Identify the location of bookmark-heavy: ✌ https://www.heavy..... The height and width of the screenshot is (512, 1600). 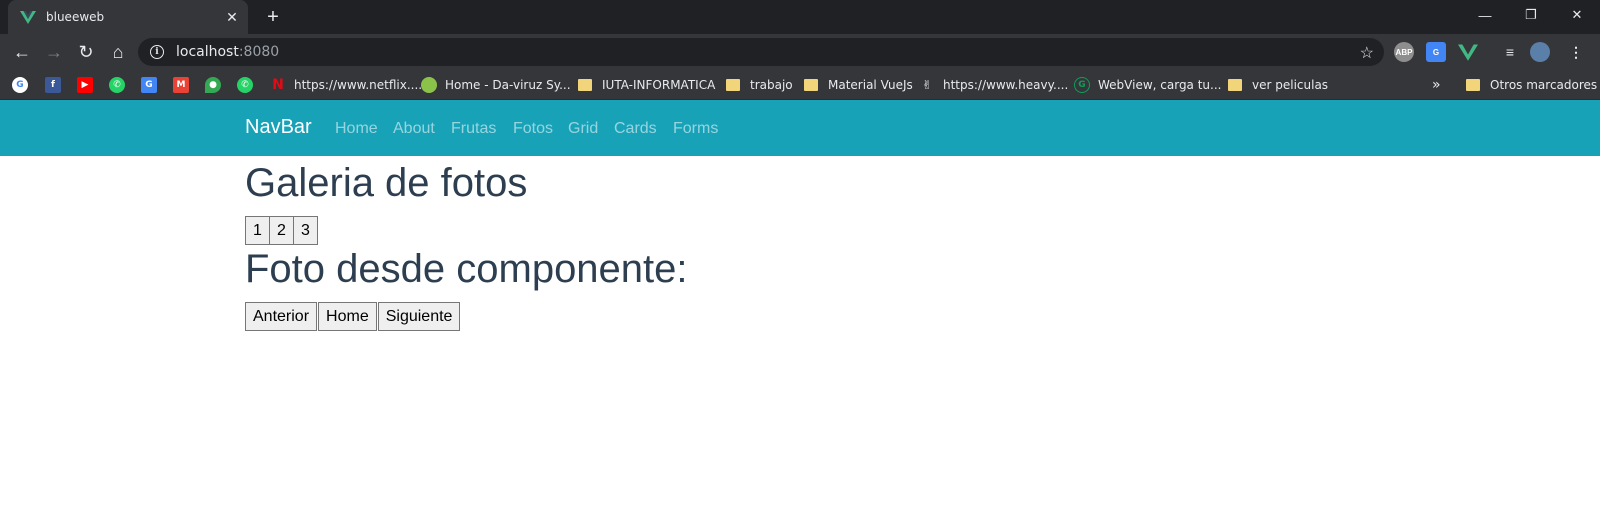
(993, 85).